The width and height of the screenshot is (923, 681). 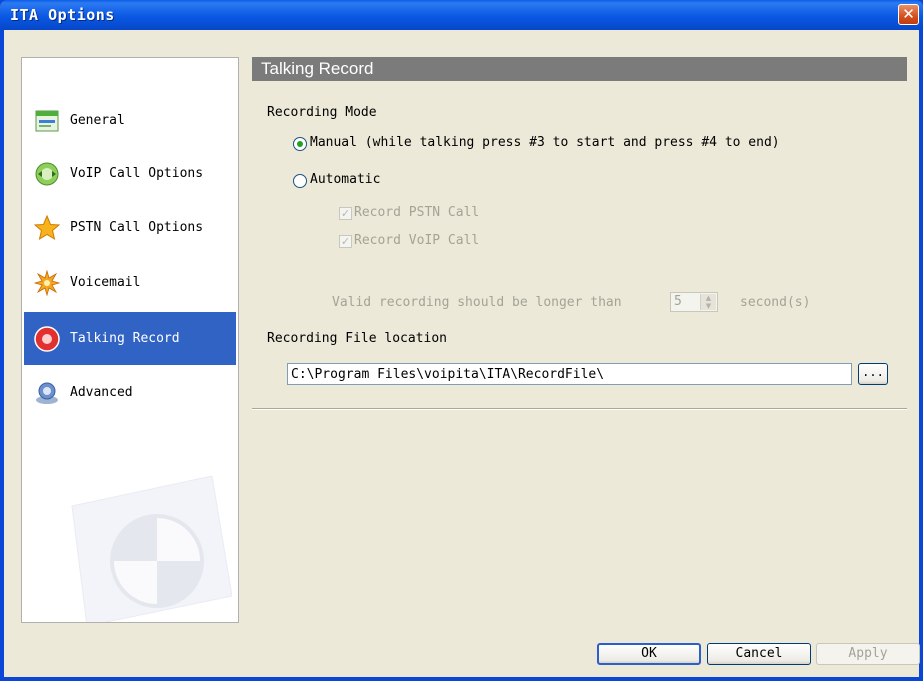 What do you see at coordinates (125, 338) in the screenshot?
I see `sidebar-item-label: Talking Record` at bounding box center [125, 338].